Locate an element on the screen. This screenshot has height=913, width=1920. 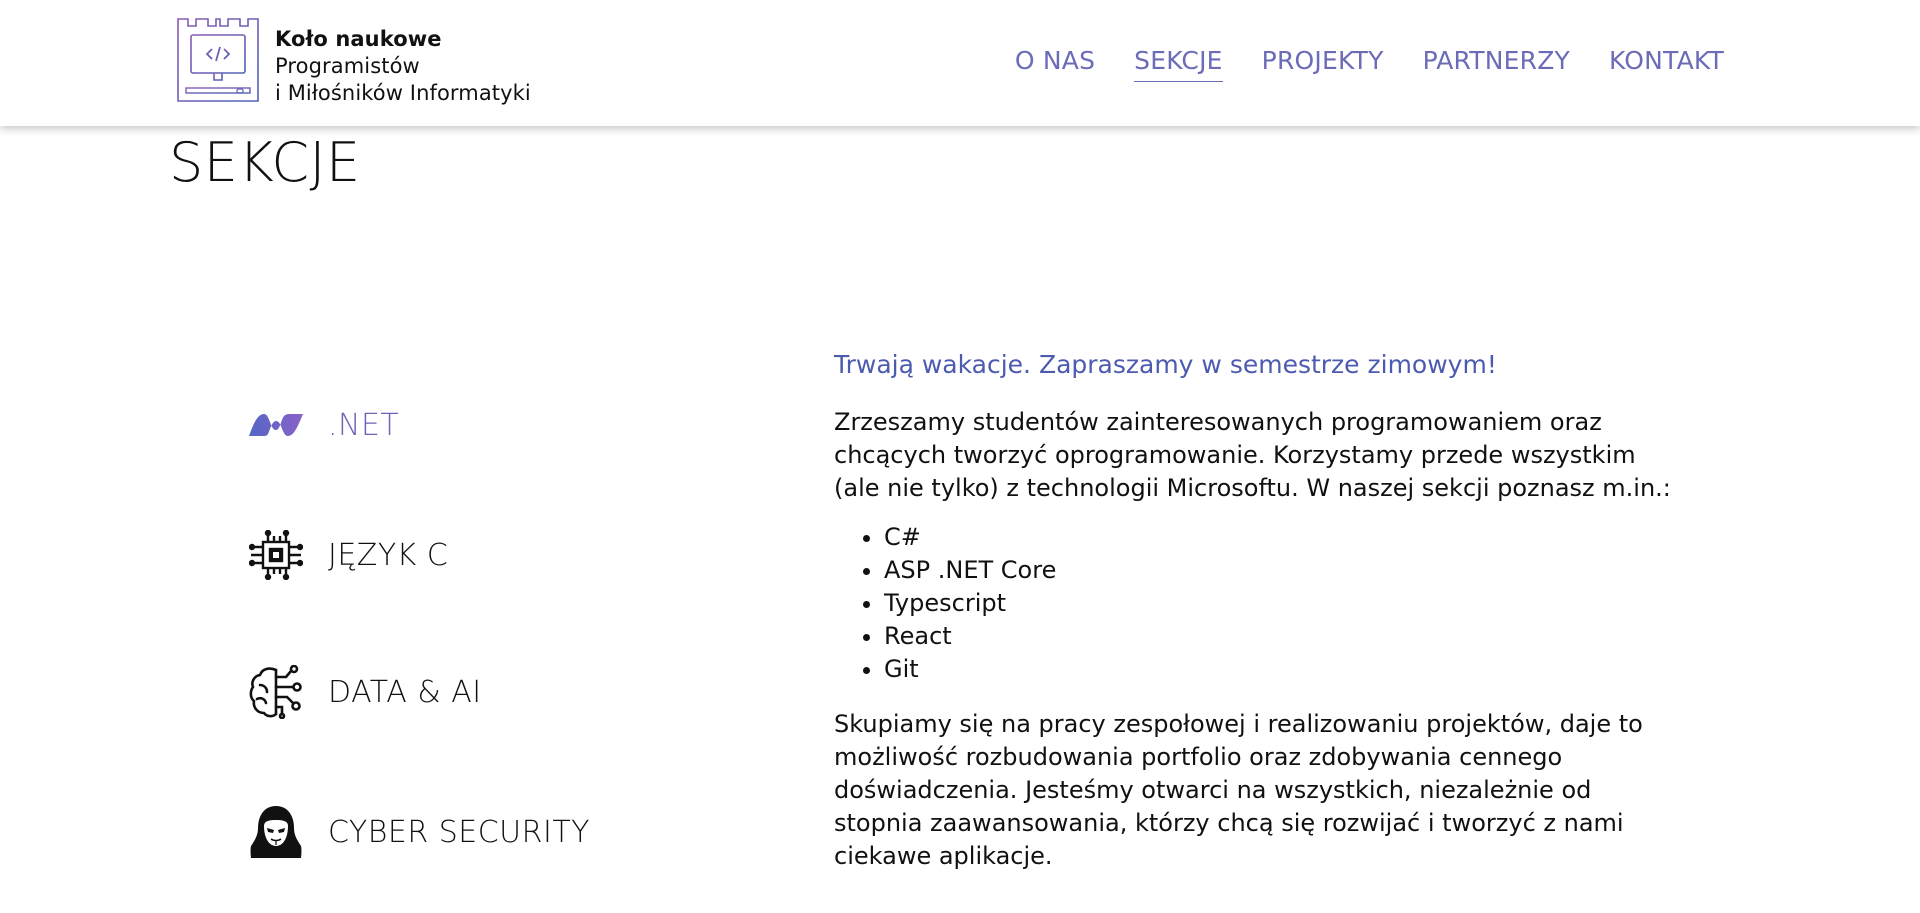
logo-line-3: i Miłośników Informatyki is located at coordinates (403, 93).